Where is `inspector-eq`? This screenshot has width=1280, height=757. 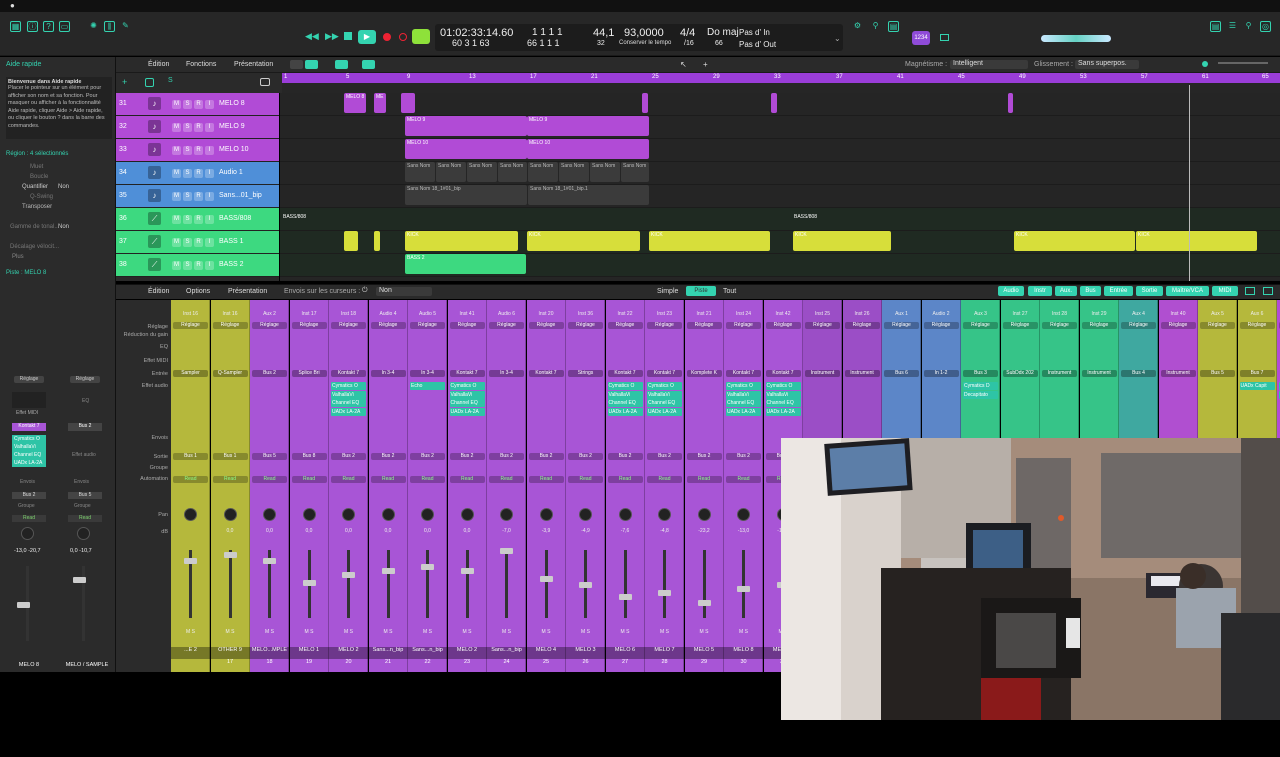
inspector-eq is located at coordinates (29, 400).